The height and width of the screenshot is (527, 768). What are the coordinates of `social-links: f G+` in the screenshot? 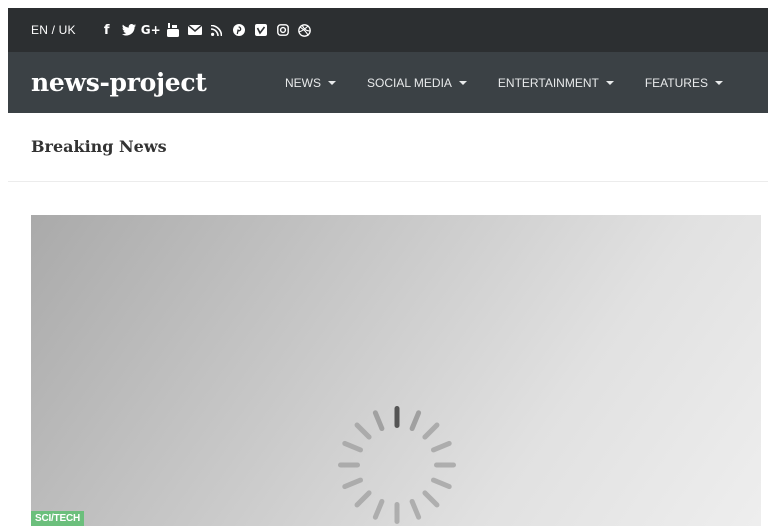 It's located at (206, 30).